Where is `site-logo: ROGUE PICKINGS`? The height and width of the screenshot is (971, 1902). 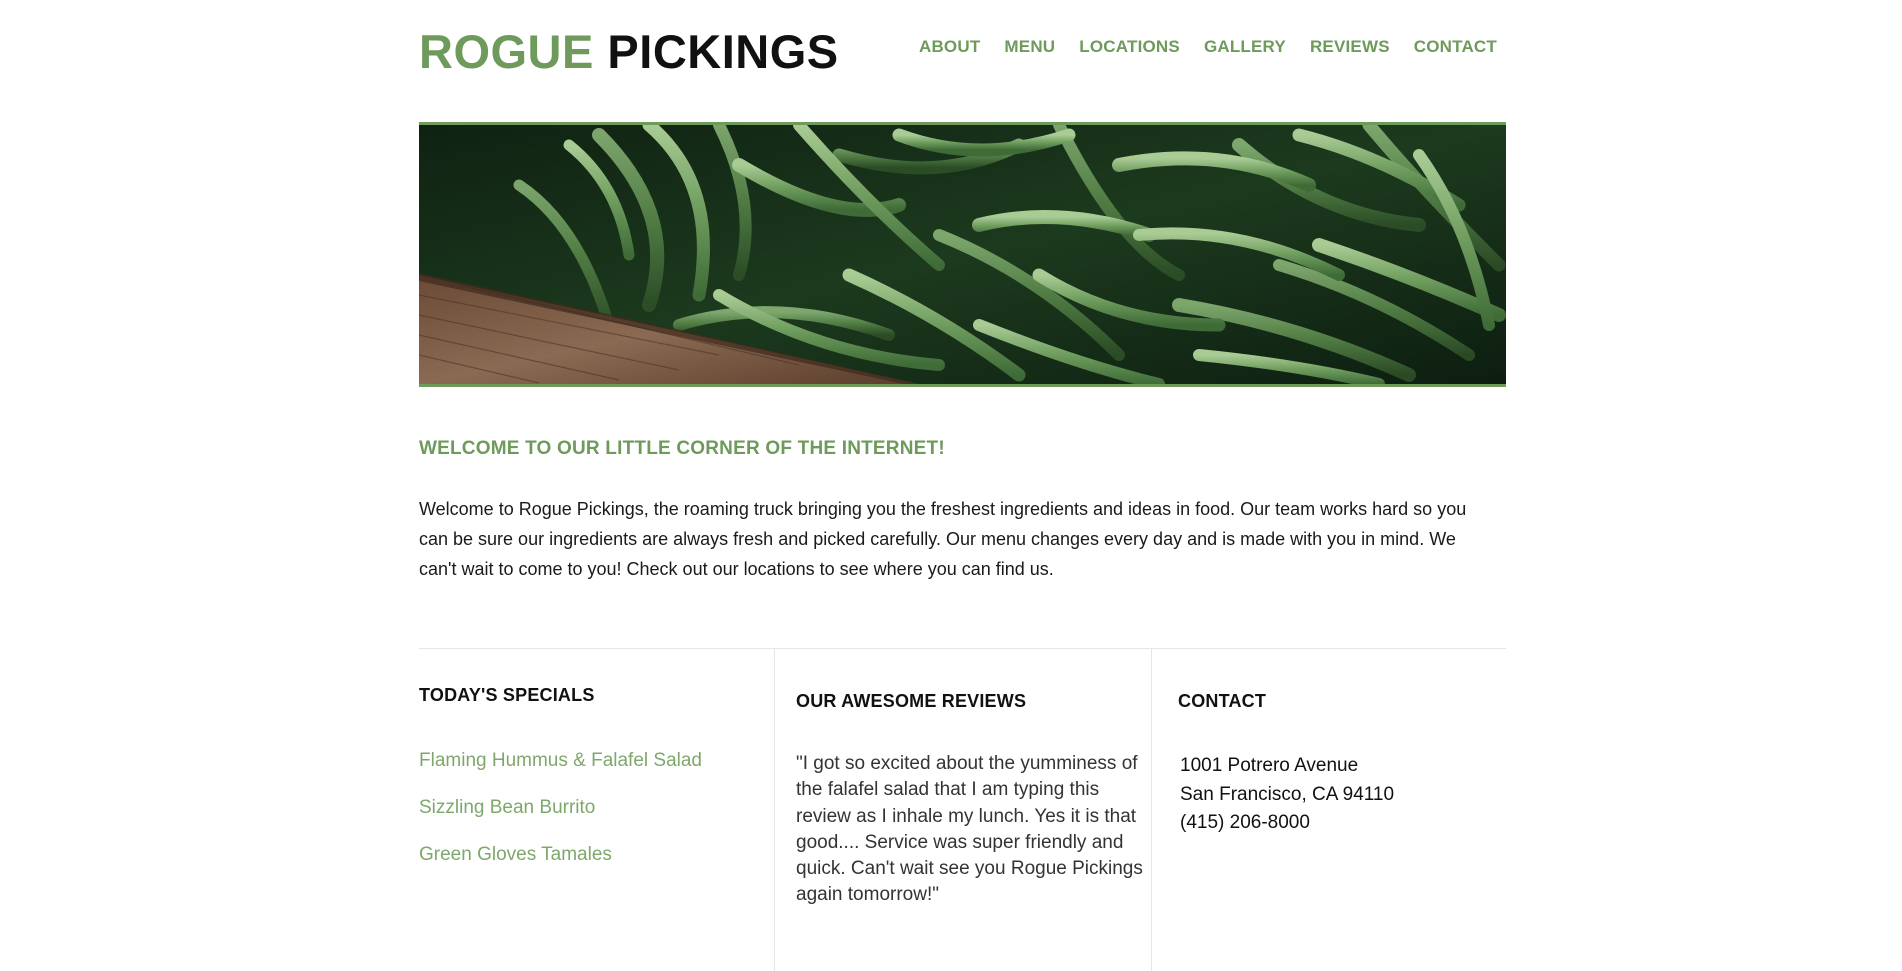 site-logo: ROGUE PICKINGS is located at coordinates (629, 52).